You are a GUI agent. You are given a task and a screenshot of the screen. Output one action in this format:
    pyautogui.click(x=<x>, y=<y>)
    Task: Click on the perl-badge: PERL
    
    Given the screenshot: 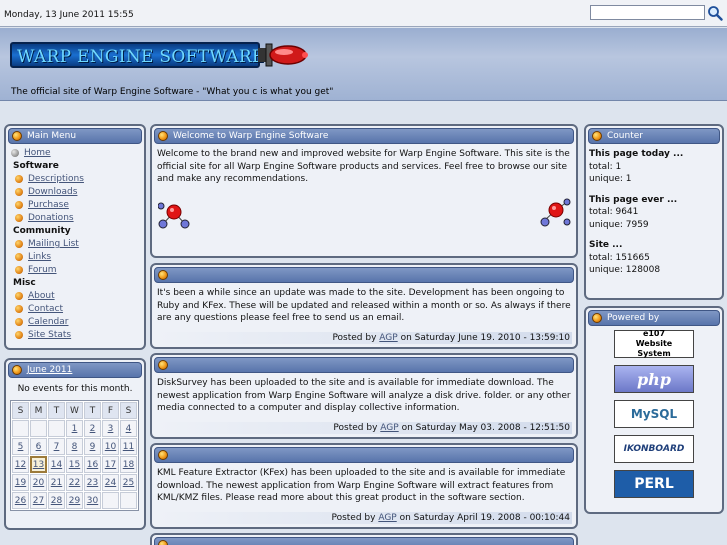 What is the action you would take?
    pyautogui.click(x=654, y=484)
    